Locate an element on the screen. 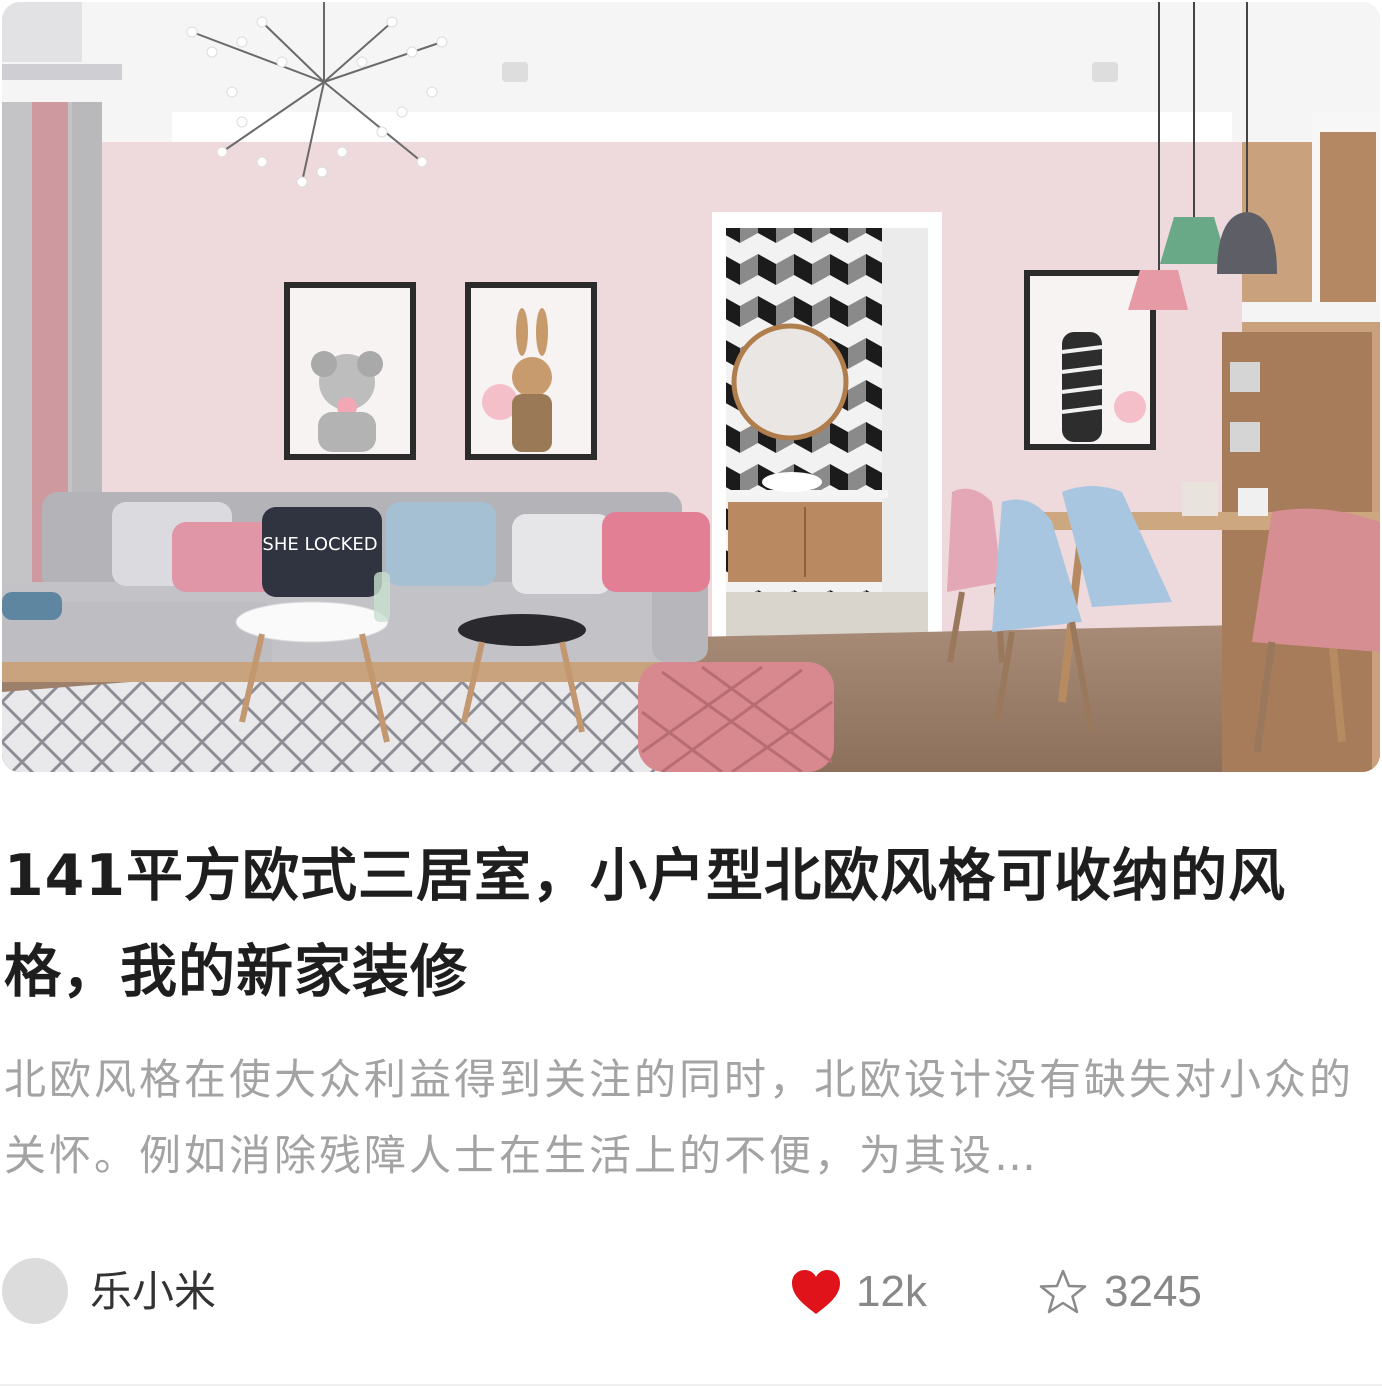 The height and width of the screenshot is (1388, 1382). favorite-button: 3245 is located at coordinates (1120, 1292).